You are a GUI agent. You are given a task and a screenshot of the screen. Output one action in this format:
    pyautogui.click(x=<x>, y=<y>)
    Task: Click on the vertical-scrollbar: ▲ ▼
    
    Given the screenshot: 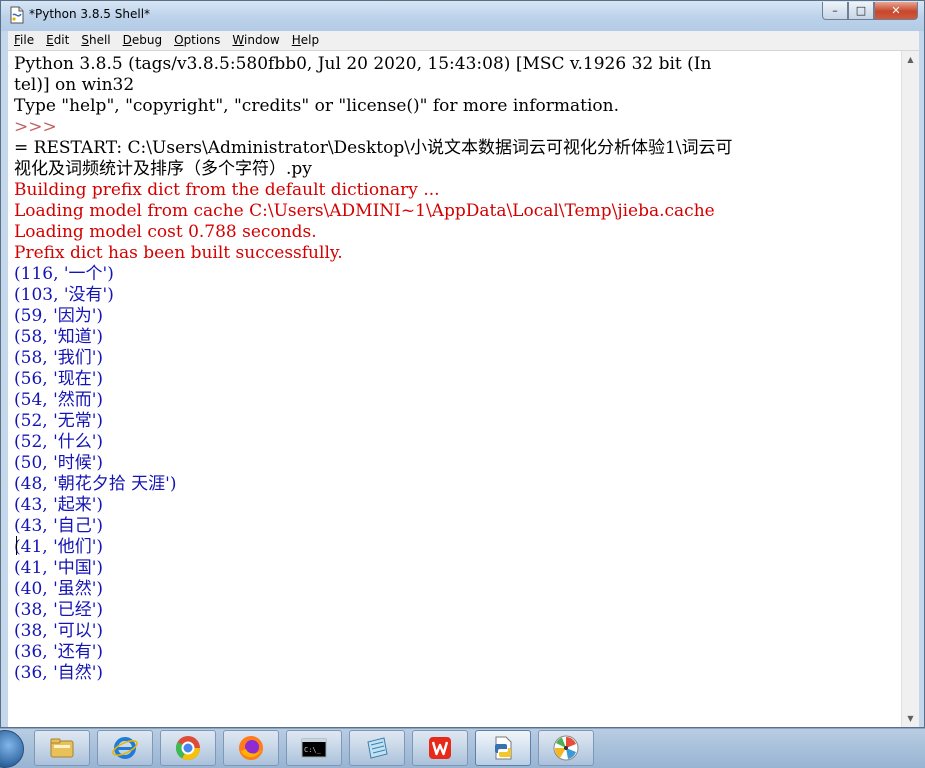 What is the action you would take?
    pyautogui.click(x=910, y=389)
    